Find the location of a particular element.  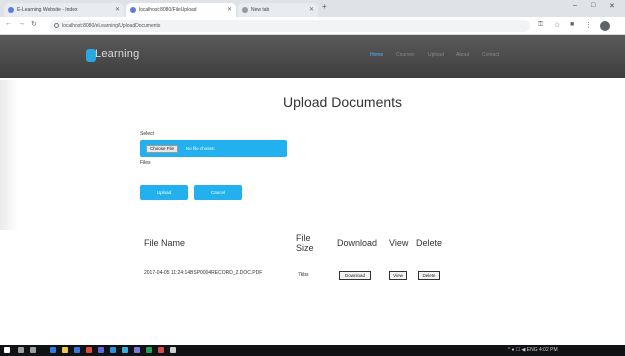

address-bar: localhost:8080/eLearning/UploadDocuments is located at coordinates (290, 26).